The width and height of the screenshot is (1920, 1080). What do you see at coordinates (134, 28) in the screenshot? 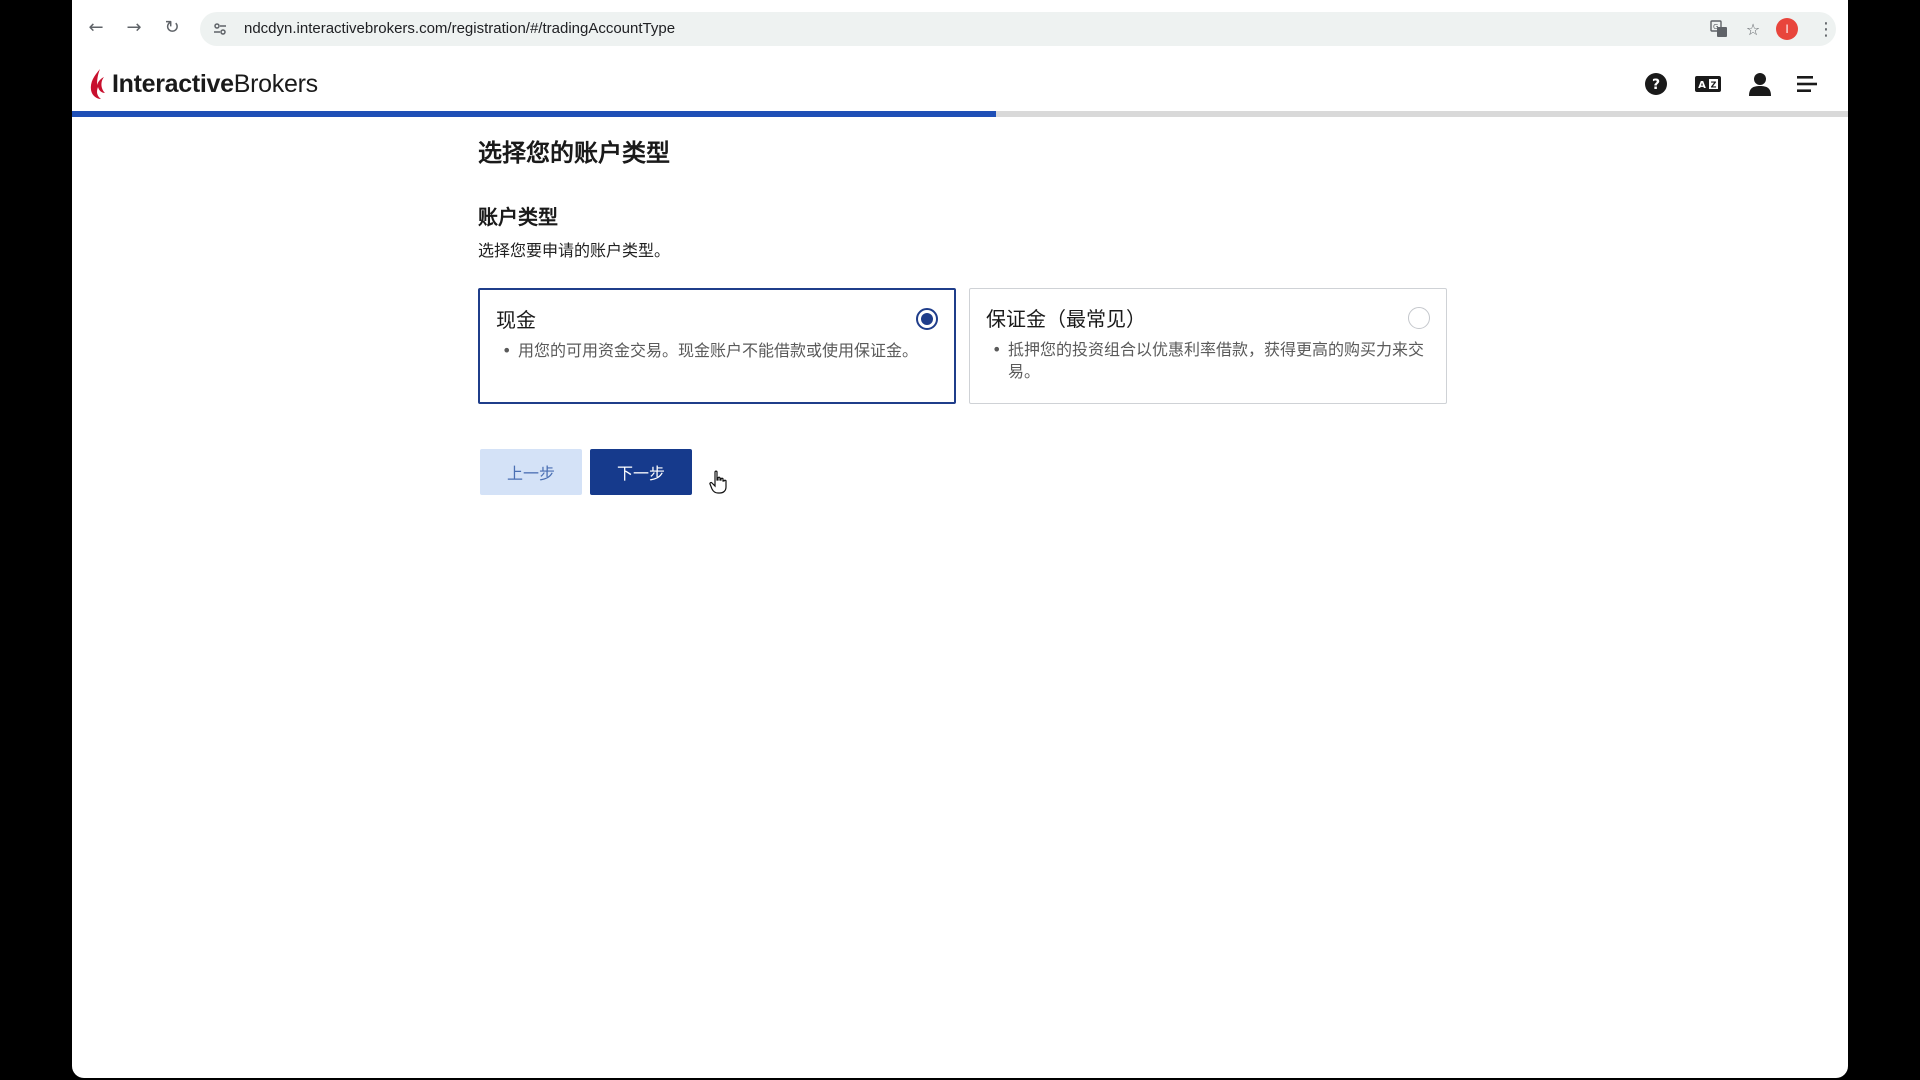
I see `forward-arrow-icon: →` at bounding box center [134, 28].